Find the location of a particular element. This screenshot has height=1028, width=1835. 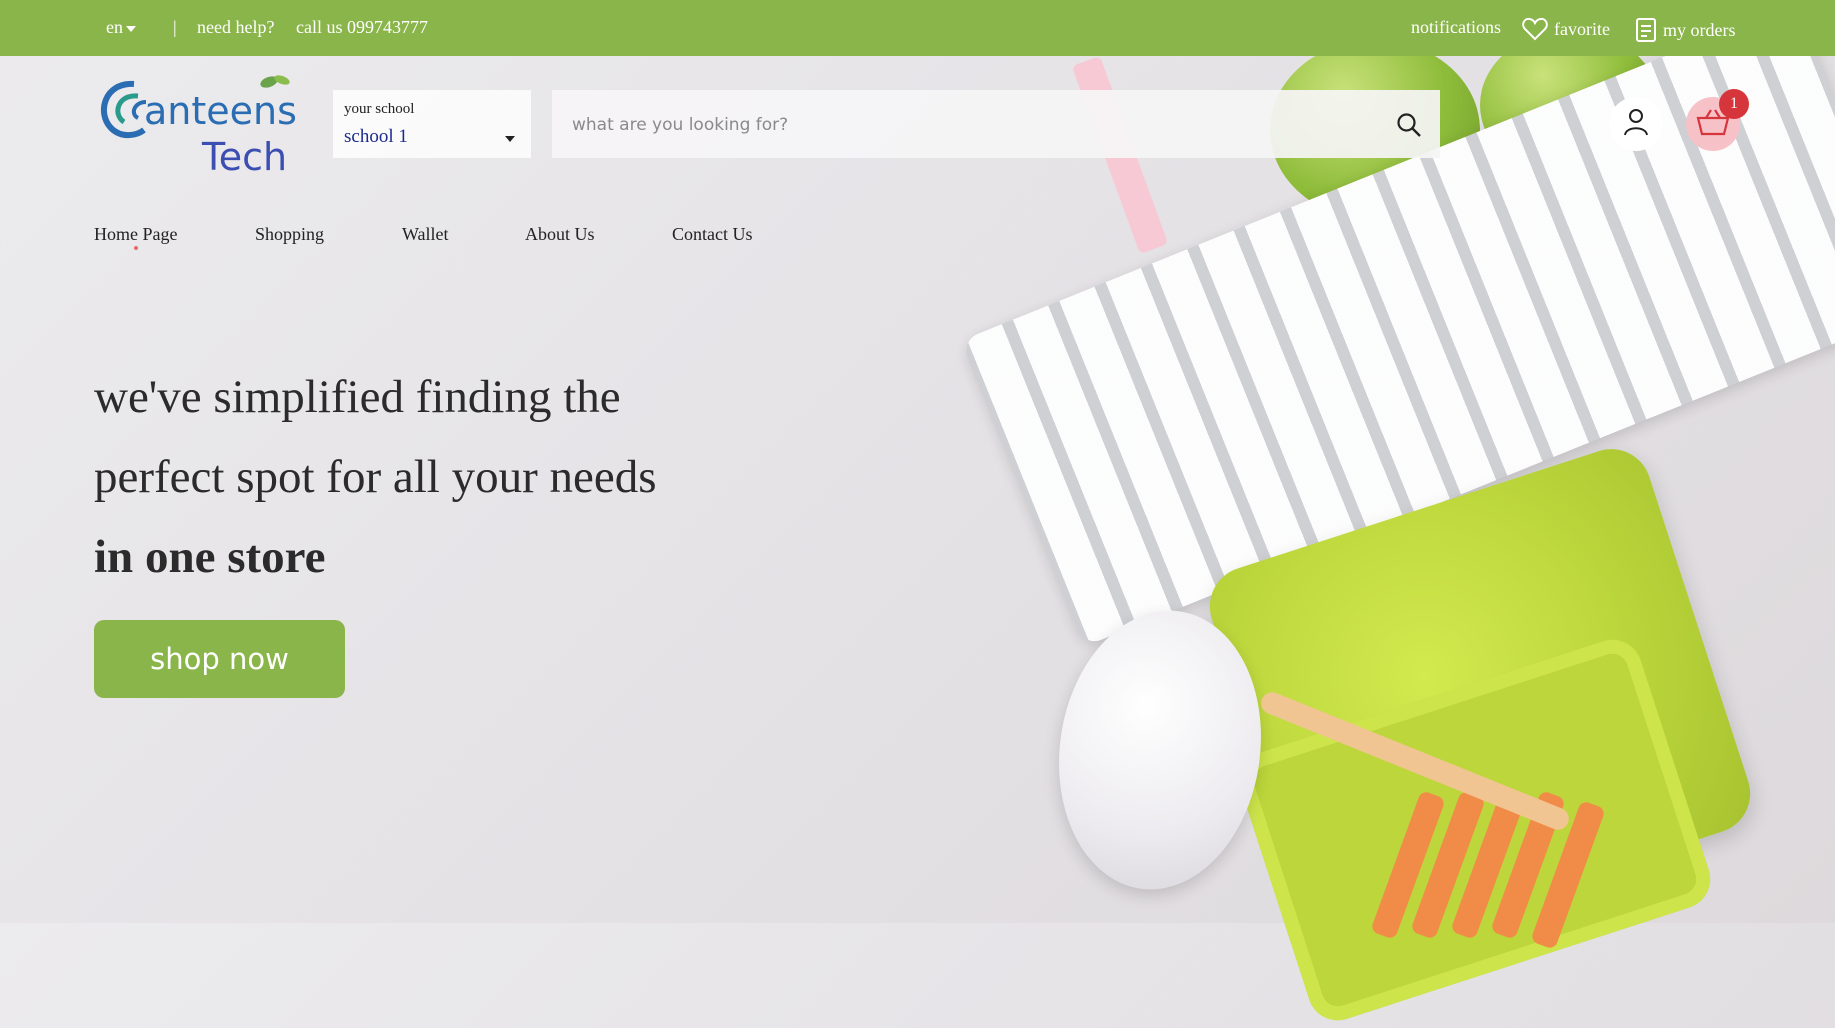

favorite-label: favorite is located at coordinates (1582, 28).